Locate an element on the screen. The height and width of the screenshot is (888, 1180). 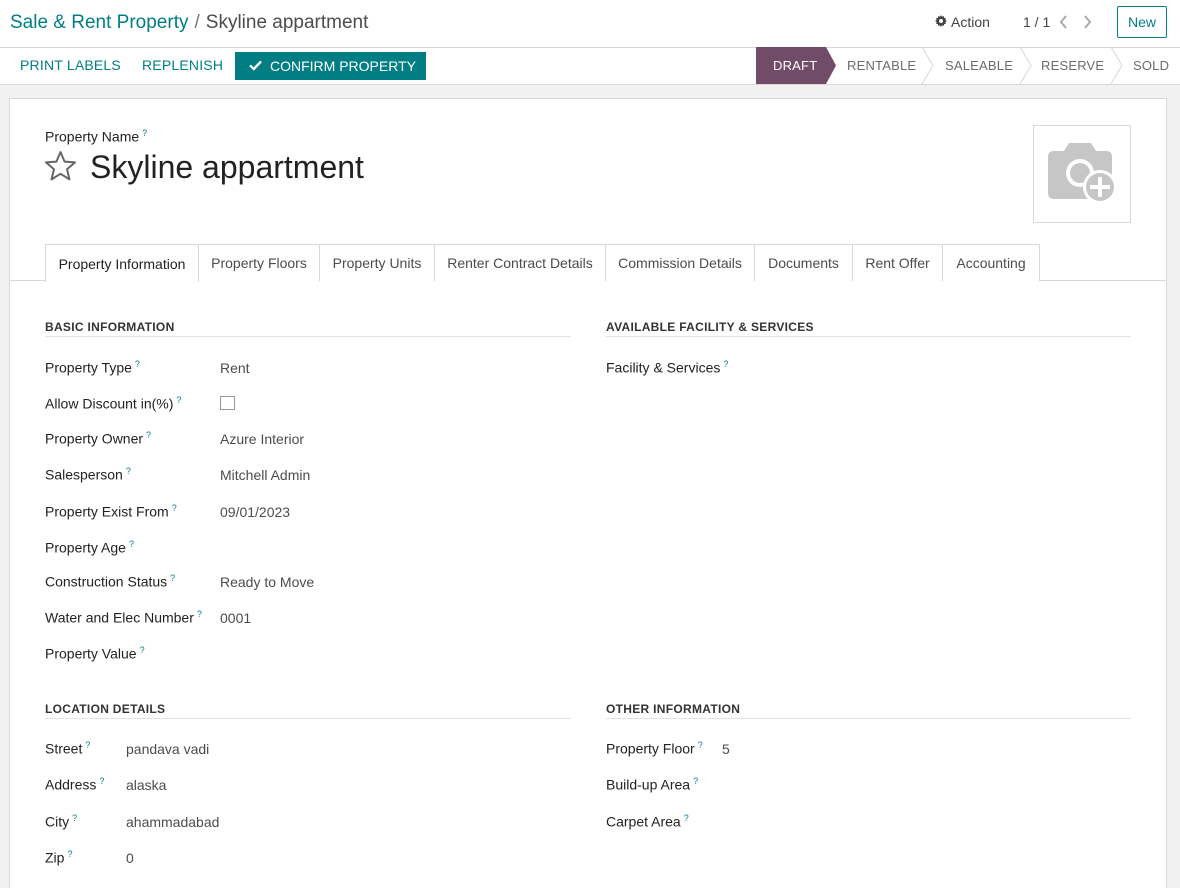
basic-information-divider is located at coordinates (308, 336).